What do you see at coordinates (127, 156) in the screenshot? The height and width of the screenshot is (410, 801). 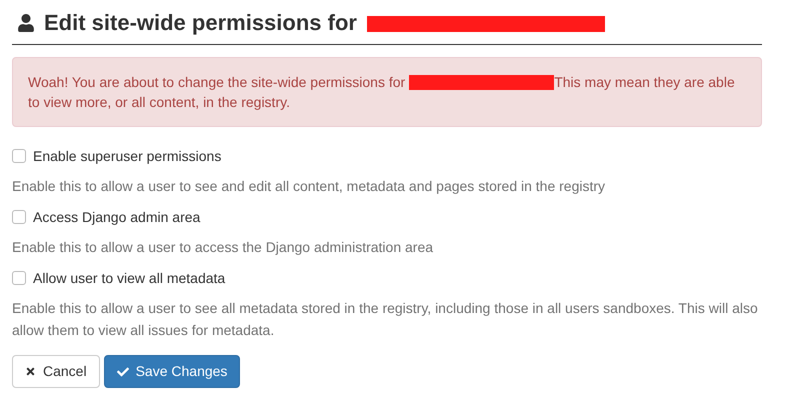 I see `checkbox-label: Enable superuser permissions` at bounding box center [127, 156].